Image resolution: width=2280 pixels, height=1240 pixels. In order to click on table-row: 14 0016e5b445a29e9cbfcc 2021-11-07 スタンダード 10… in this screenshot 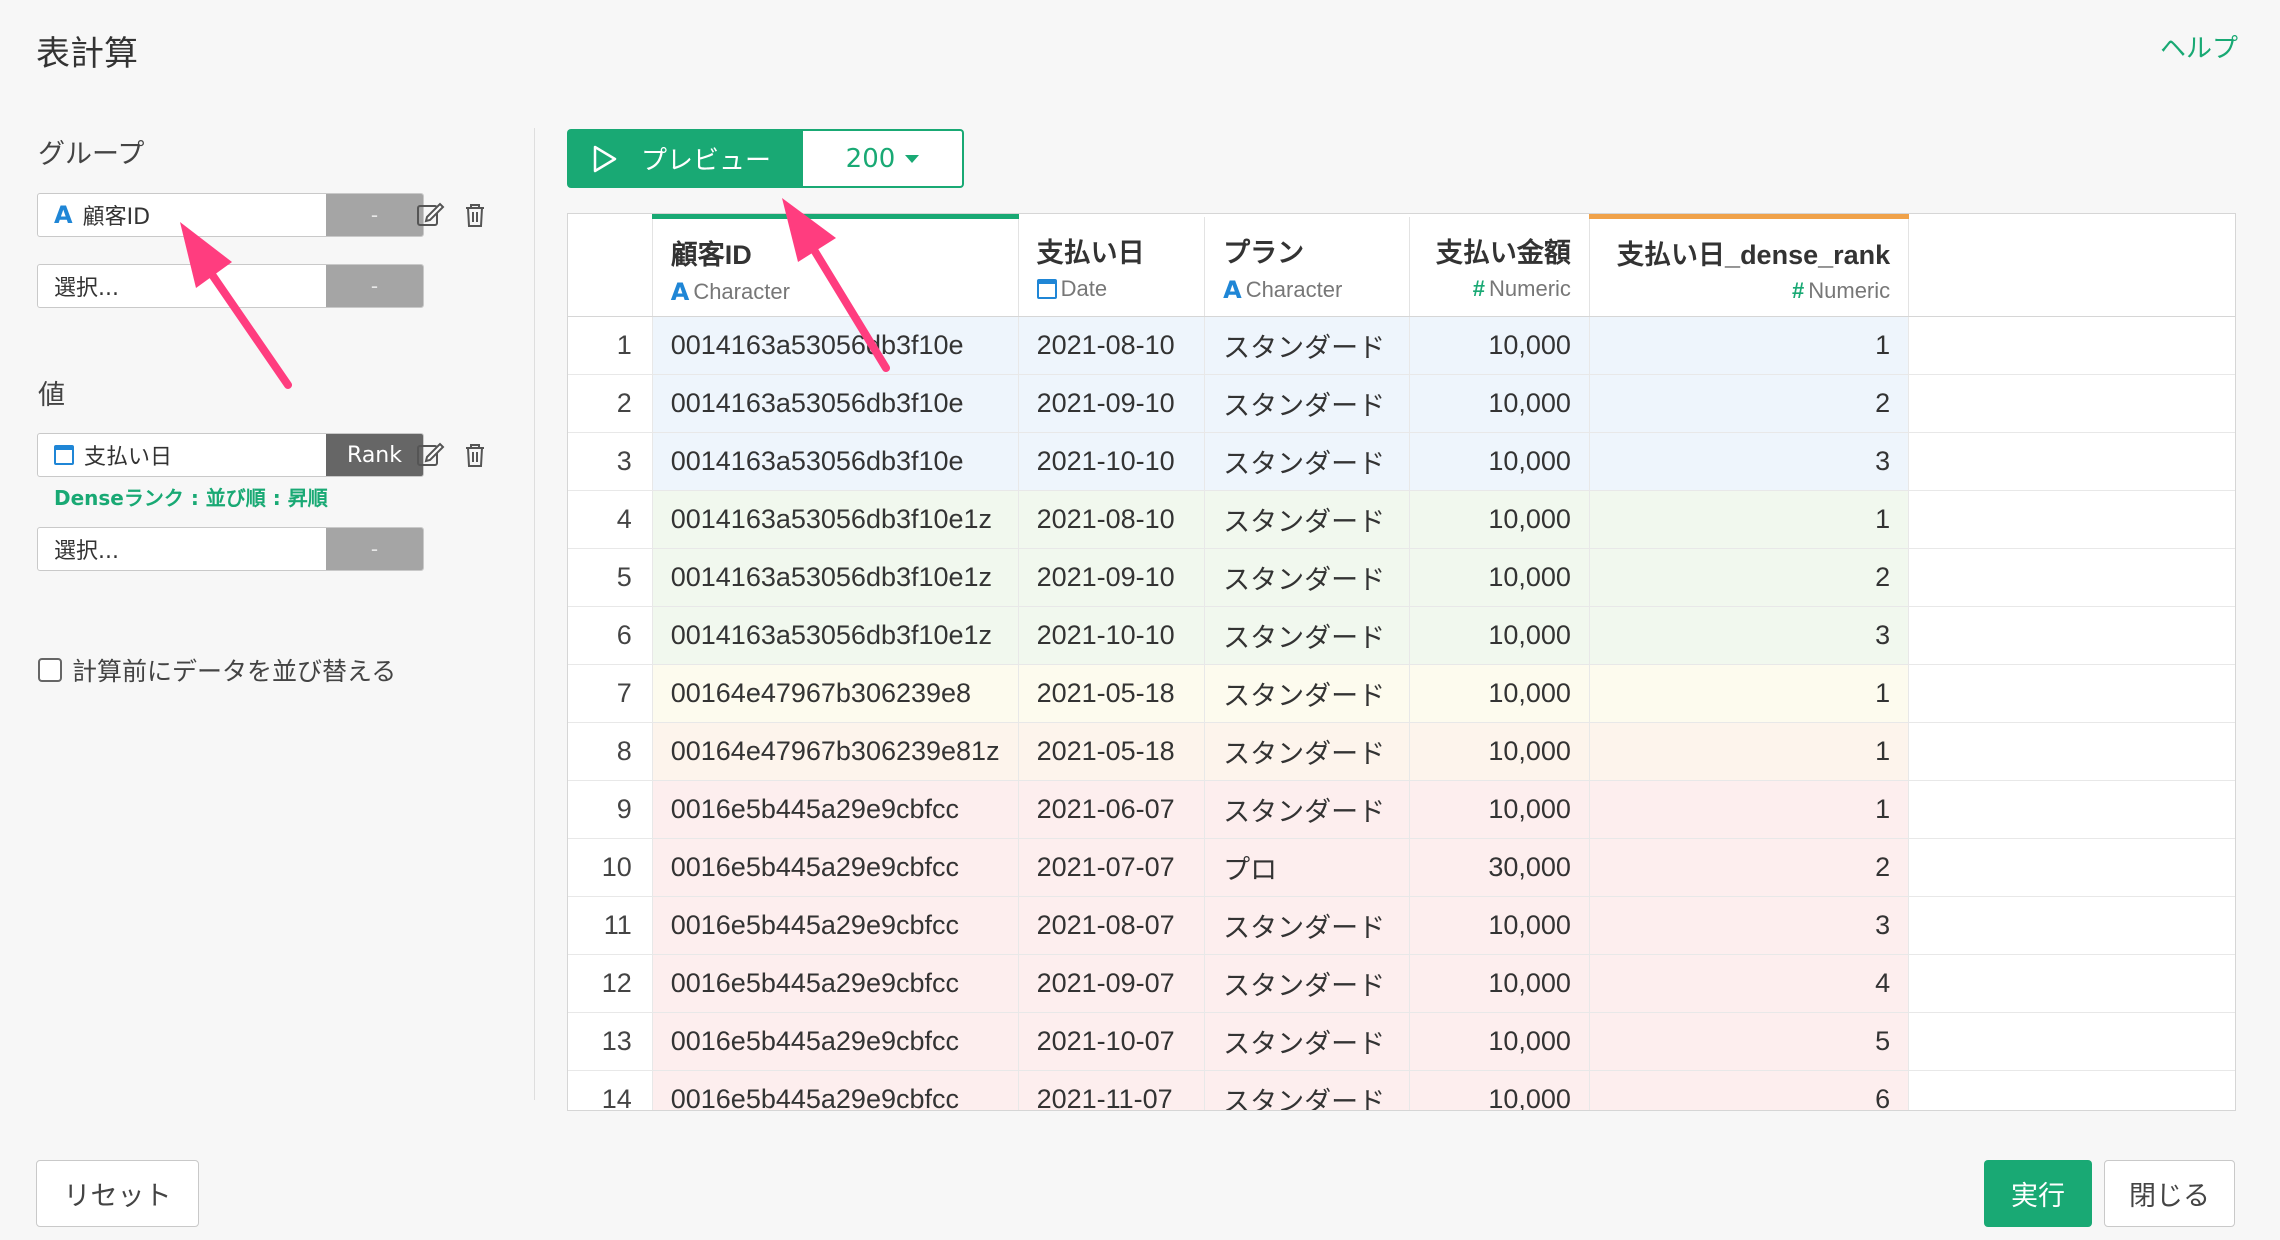, I will do `click(1401, 1090)`.